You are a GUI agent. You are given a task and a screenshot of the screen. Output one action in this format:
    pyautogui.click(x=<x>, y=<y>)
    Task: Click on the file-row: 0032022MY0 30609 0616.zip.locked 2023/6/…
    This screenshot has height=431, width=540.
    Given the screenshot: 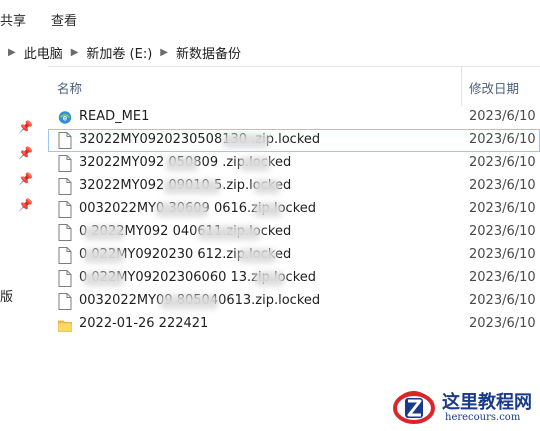 What is the action you would take?
    pyautogui.click(x=294, y=209)
    